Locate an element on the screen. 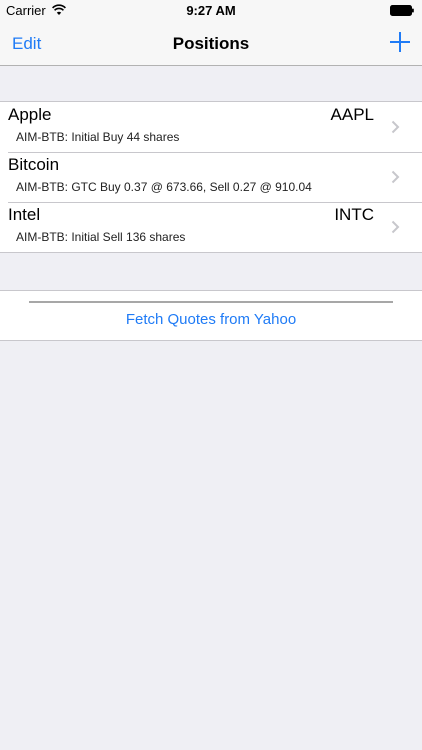 Image resolution: width=422 pixels, height=750 pixels. status-bar: Carrier 9:27 AM is located at coordinates (211, 11).